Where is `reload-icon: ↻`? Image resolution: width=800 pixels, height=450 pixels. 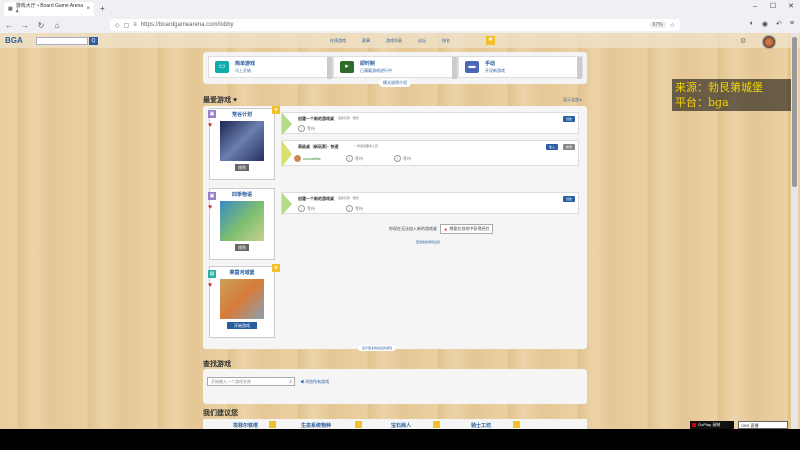 reload-icon: ↻ is located at coordinates (41, 25).